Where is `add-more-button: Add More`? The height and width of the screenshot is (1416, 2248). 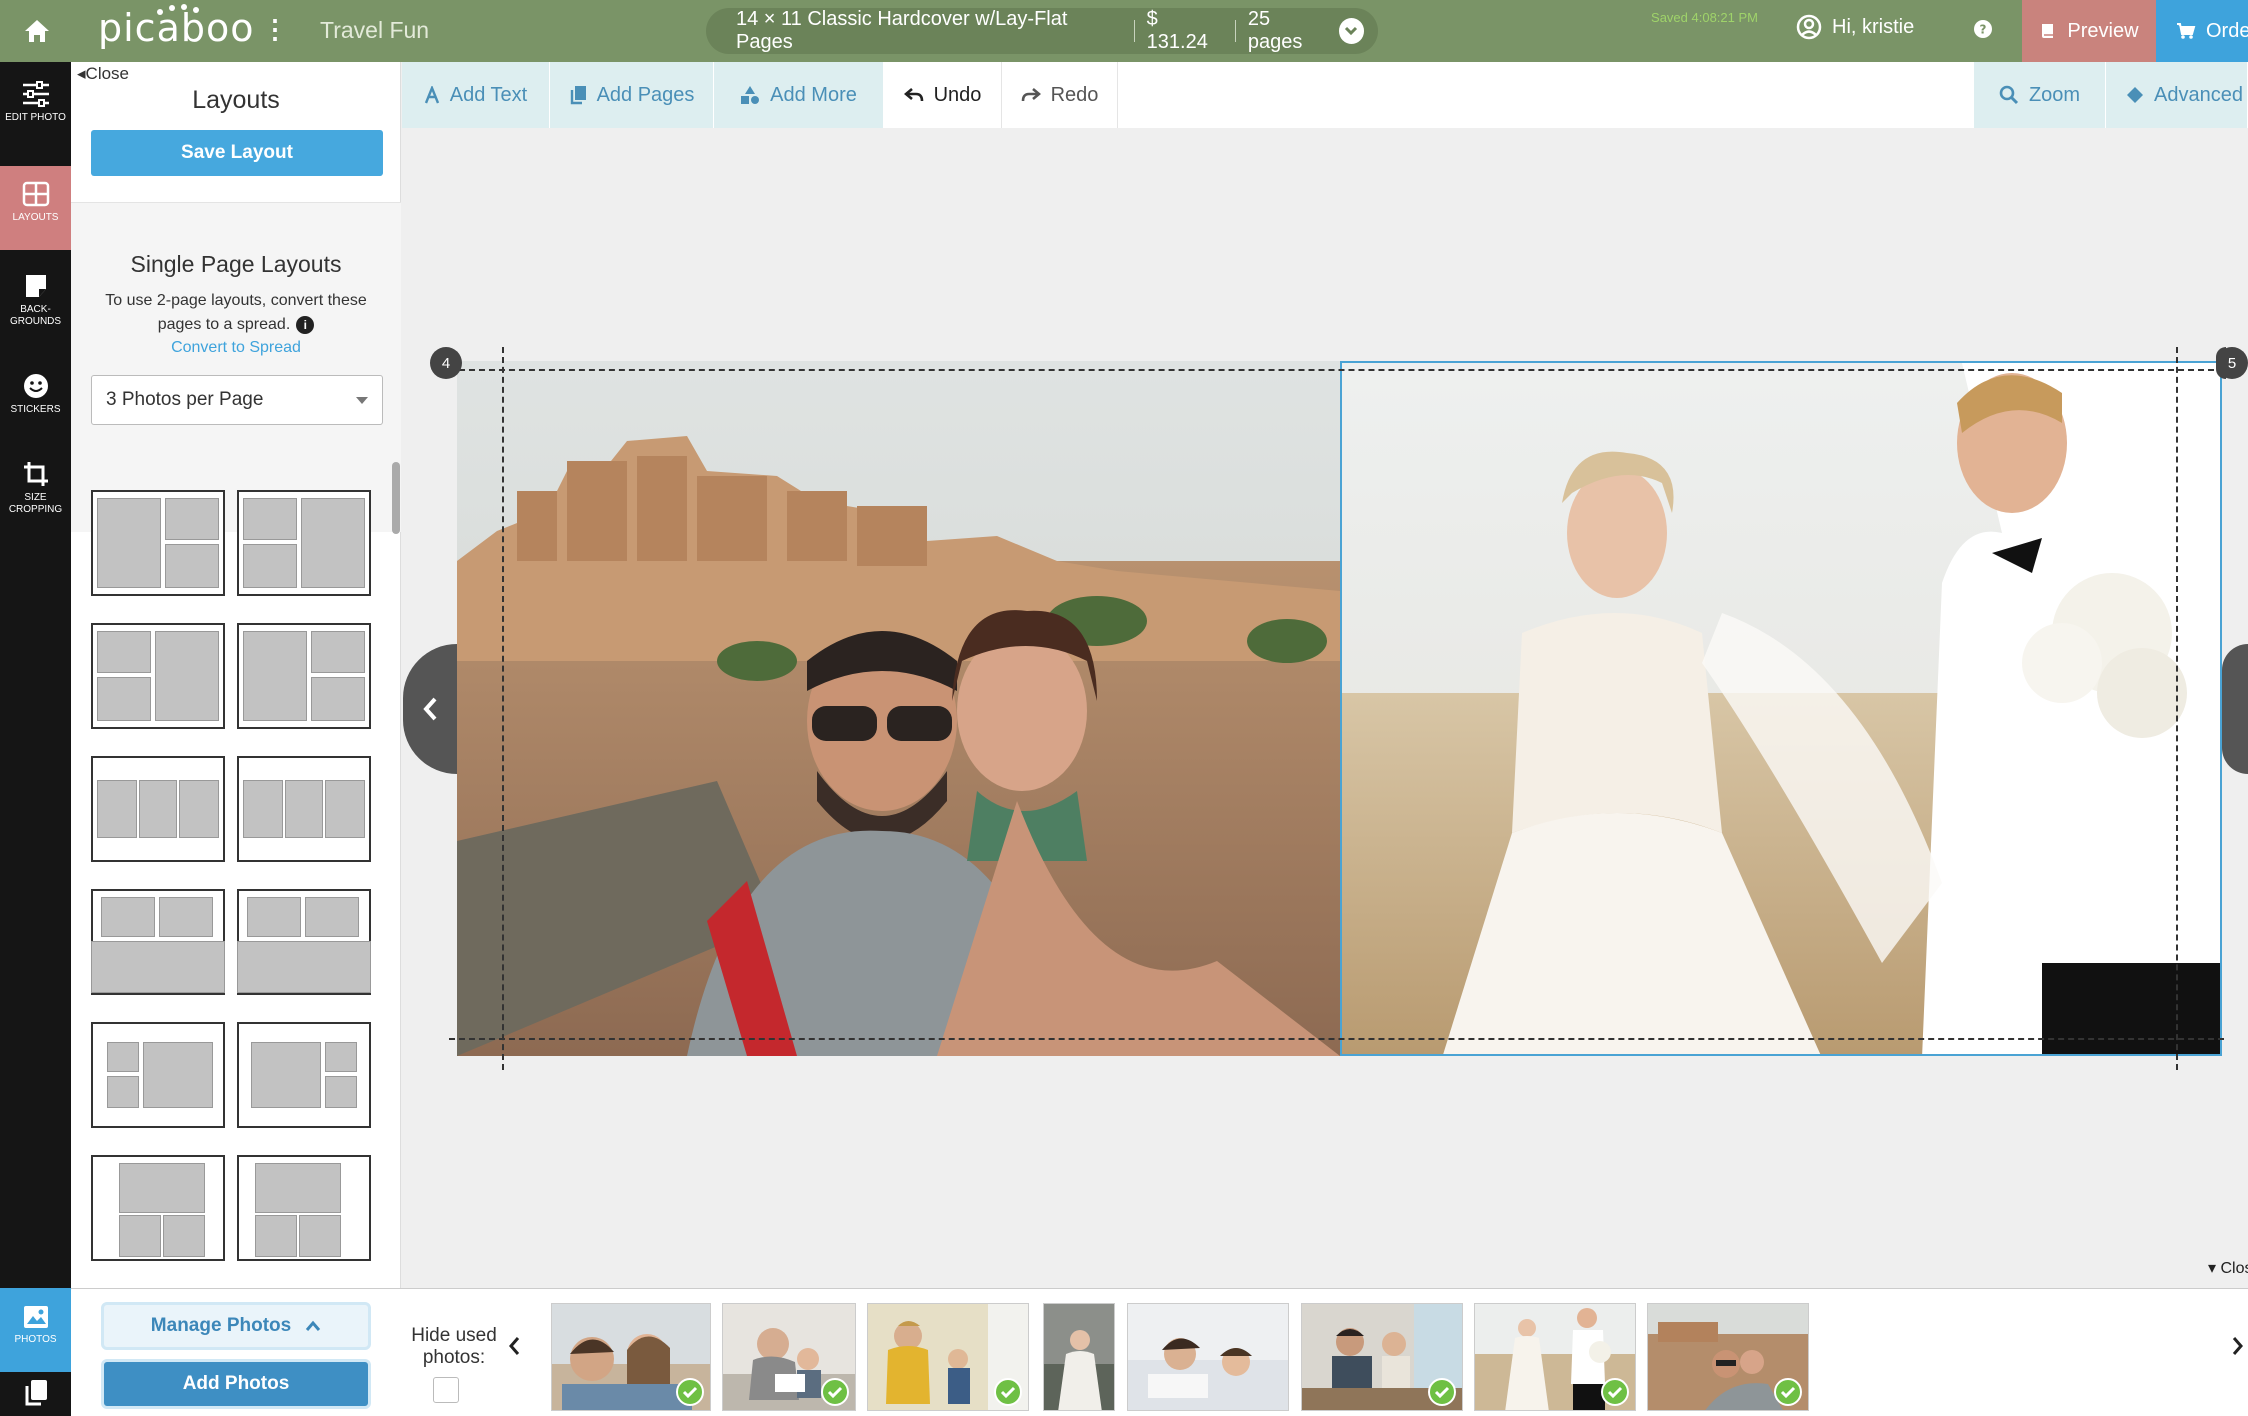
add-more-button: Add More is located at coordinates (799, 95).